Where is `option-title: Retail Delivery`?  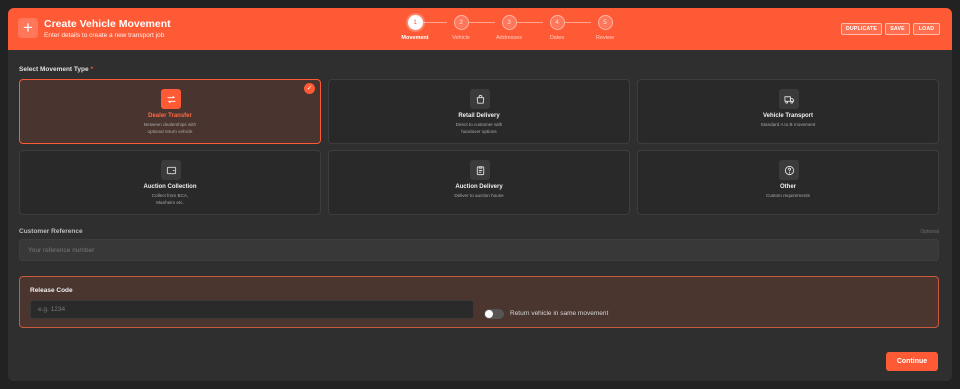 option-title: Retail Delivery is located at coordinates (479, 116).